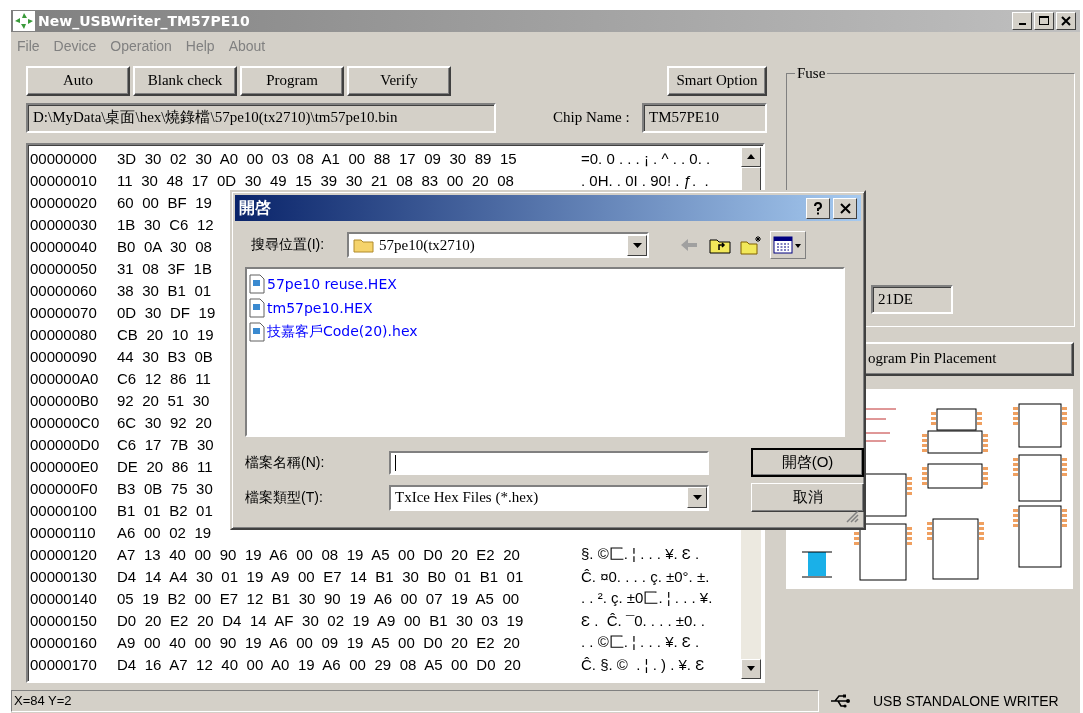  Describe the element at coordinates (65, 445) in the screenshot. I see `hex-address: 000000D0` at that location.